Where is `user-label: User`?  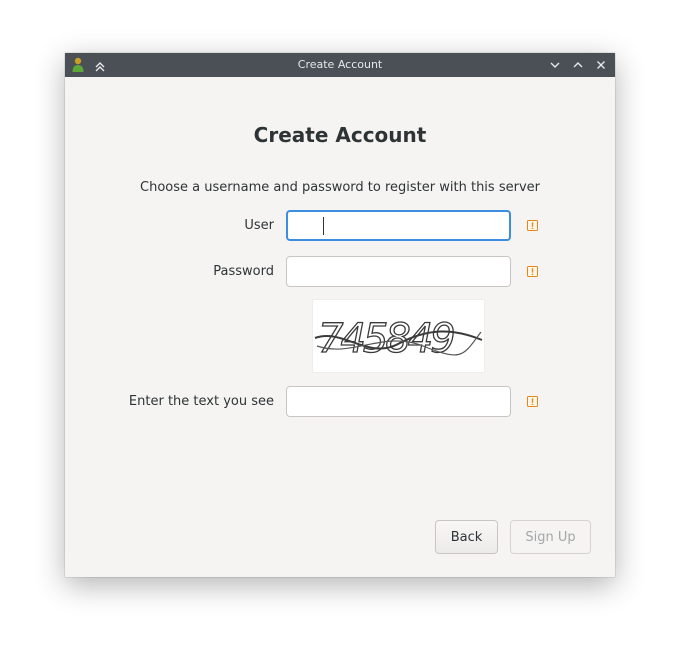 user-label: User is located at coordinates (259, 225).